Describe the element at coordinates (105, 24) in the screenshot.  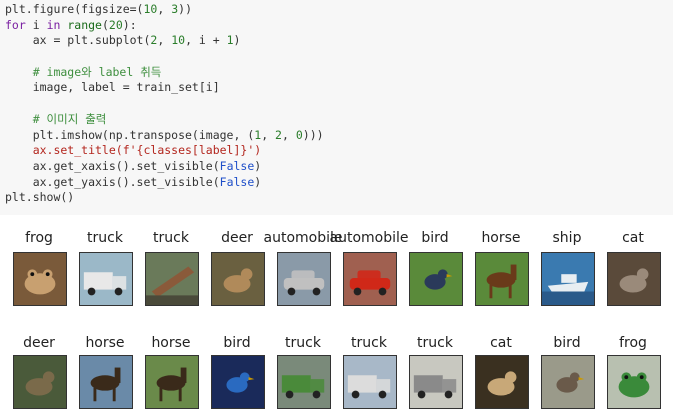
I see `code-token: (` at that location.